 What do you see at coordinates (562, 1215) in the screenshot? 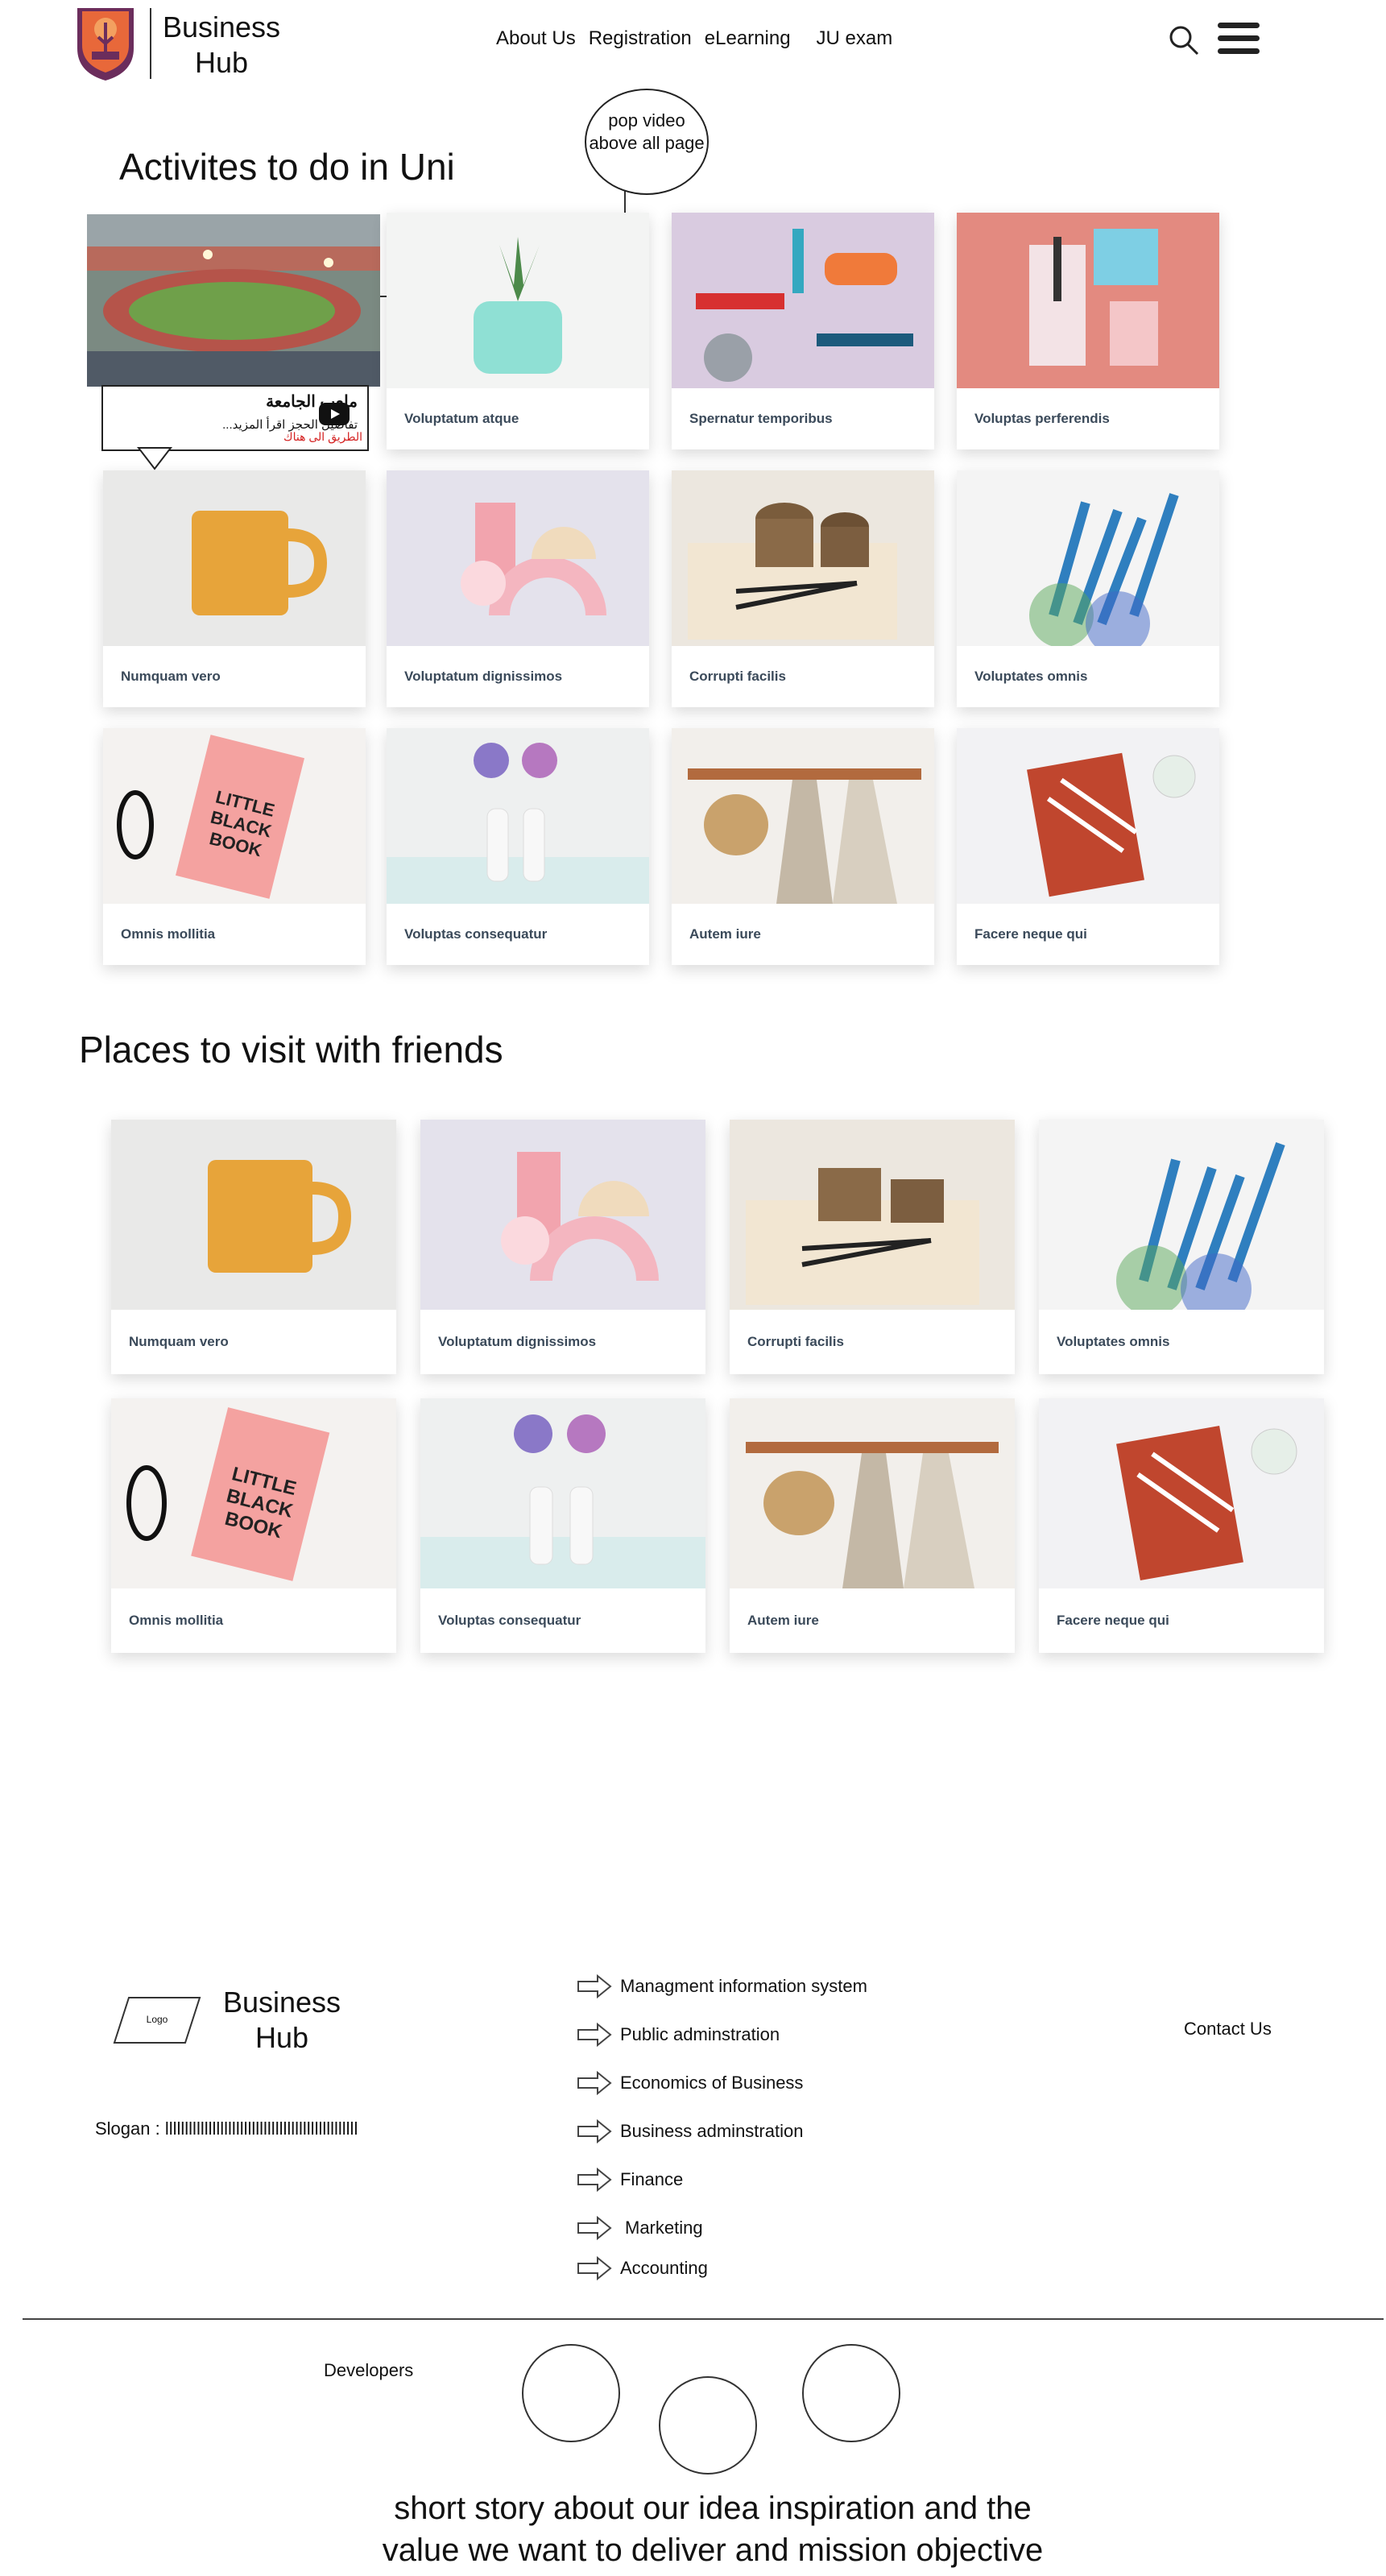
I see `shapes-image` at bounding box center [562, 1215].